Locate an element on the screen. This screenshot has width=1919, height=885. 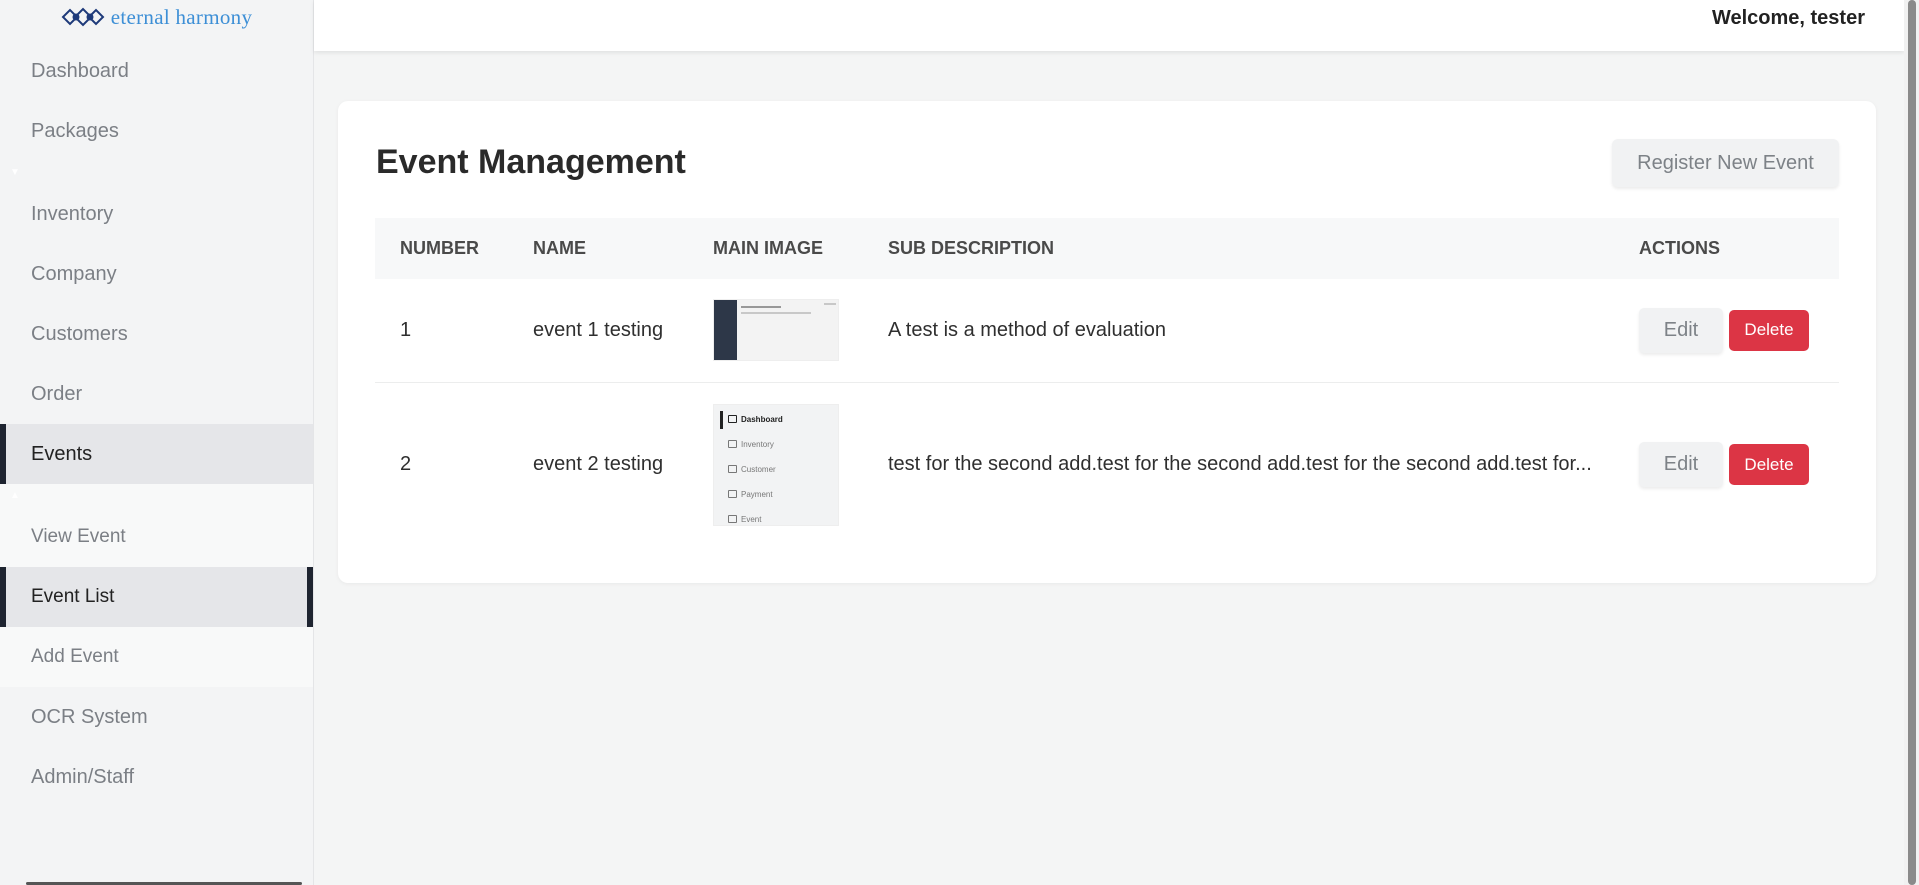
sidebar-item-order: Order is located at coordinates (156, 394).